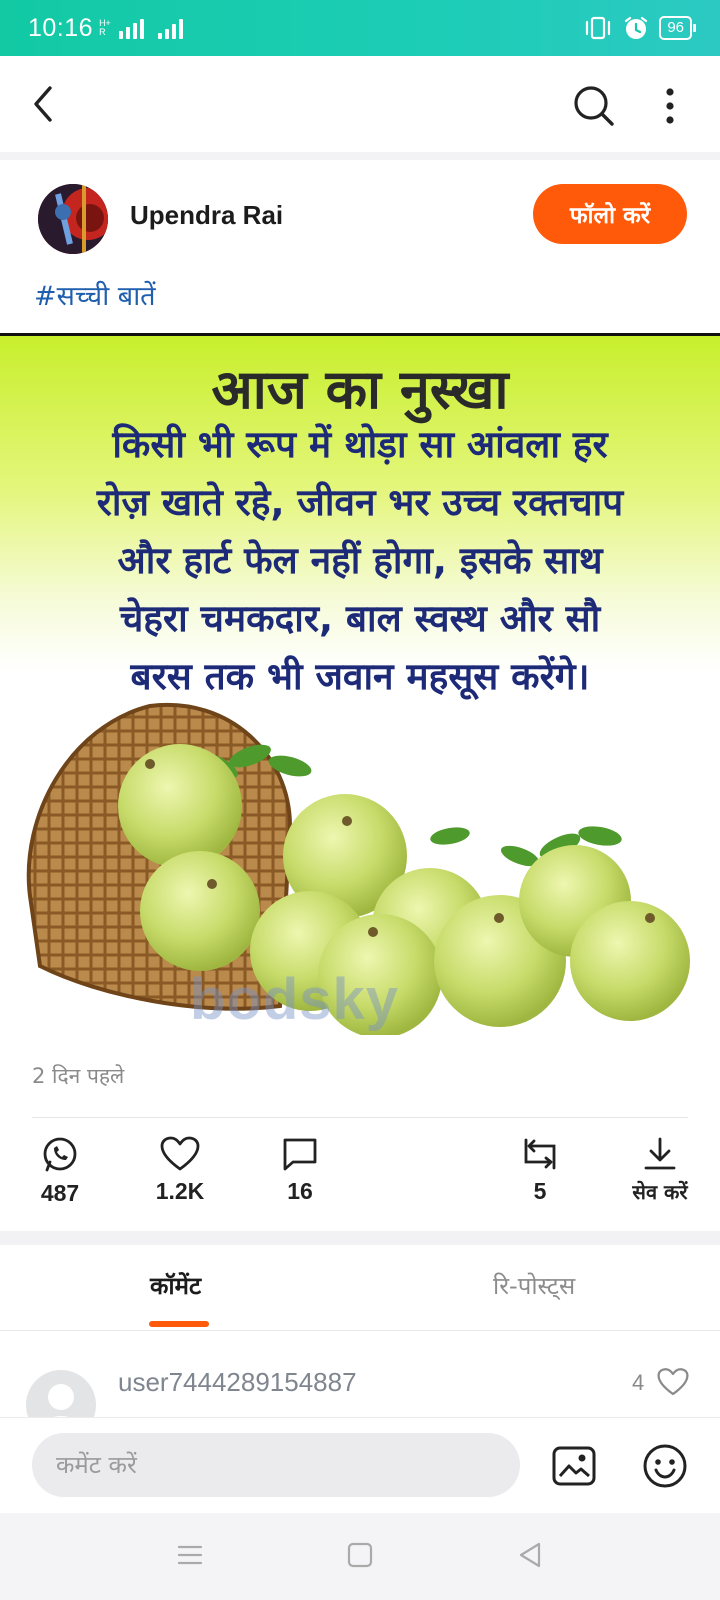  I want to click on menu-icon, so click(190, 1555).